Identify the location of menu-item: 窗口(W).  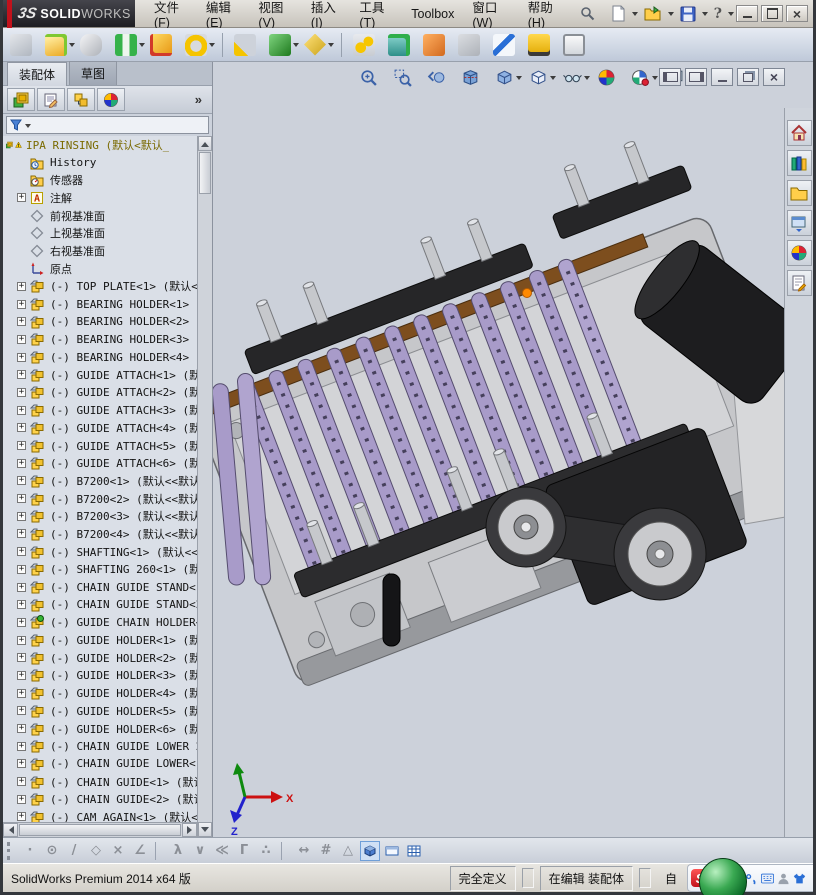
(490, 15).